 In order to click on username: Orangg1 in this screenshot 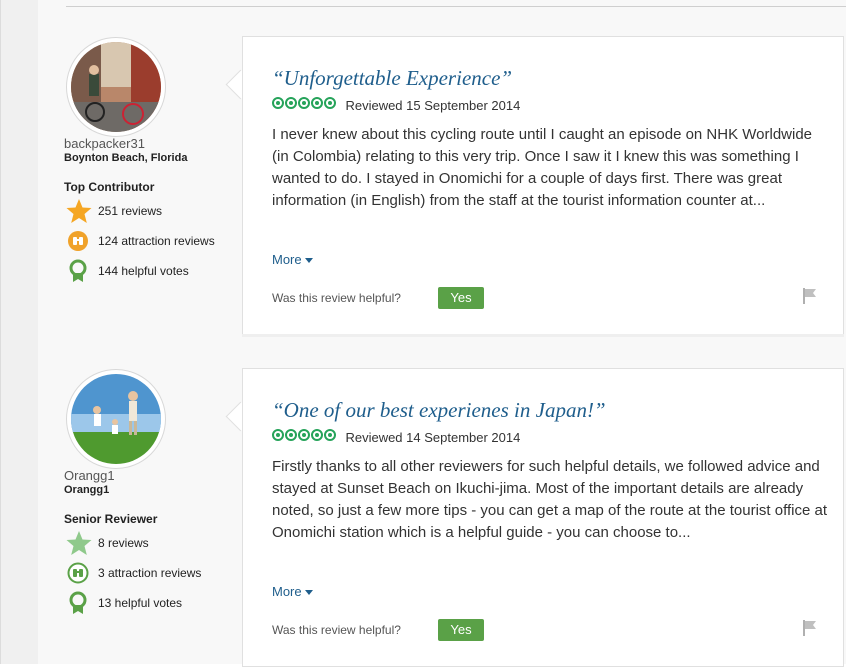, I will do `click(89, 475)`.